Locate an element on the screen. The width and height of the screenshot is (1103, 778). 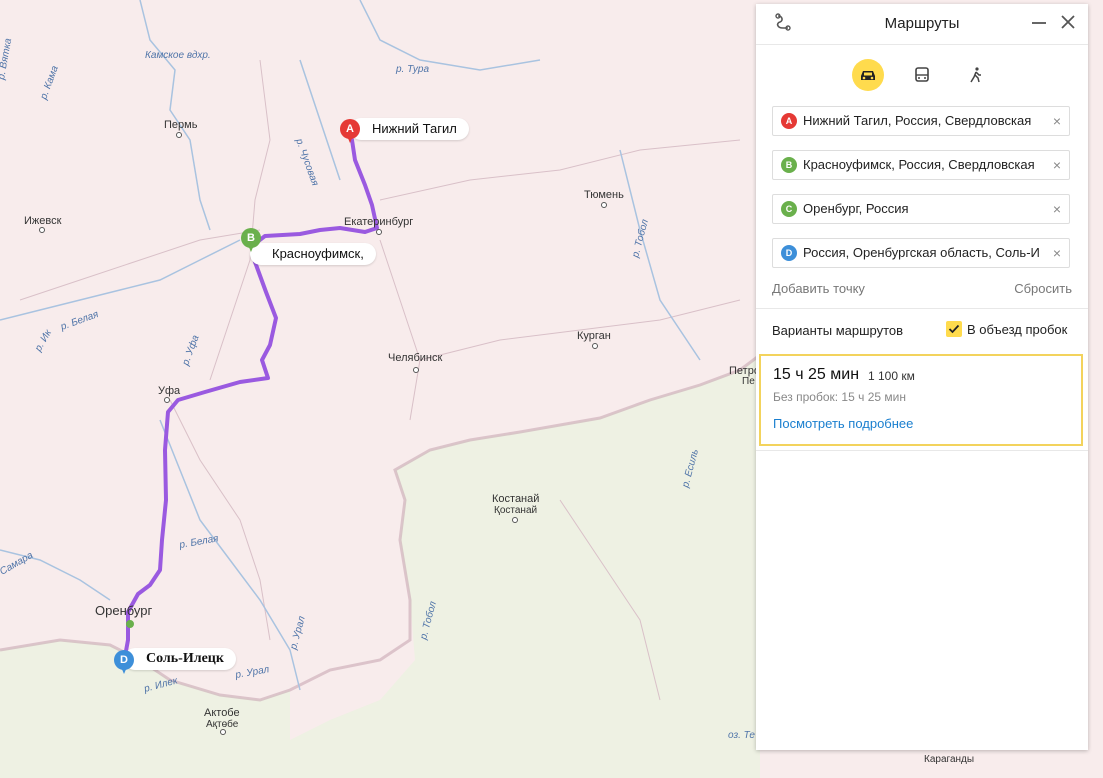
close-icon is located at coordinates (1068, 24).